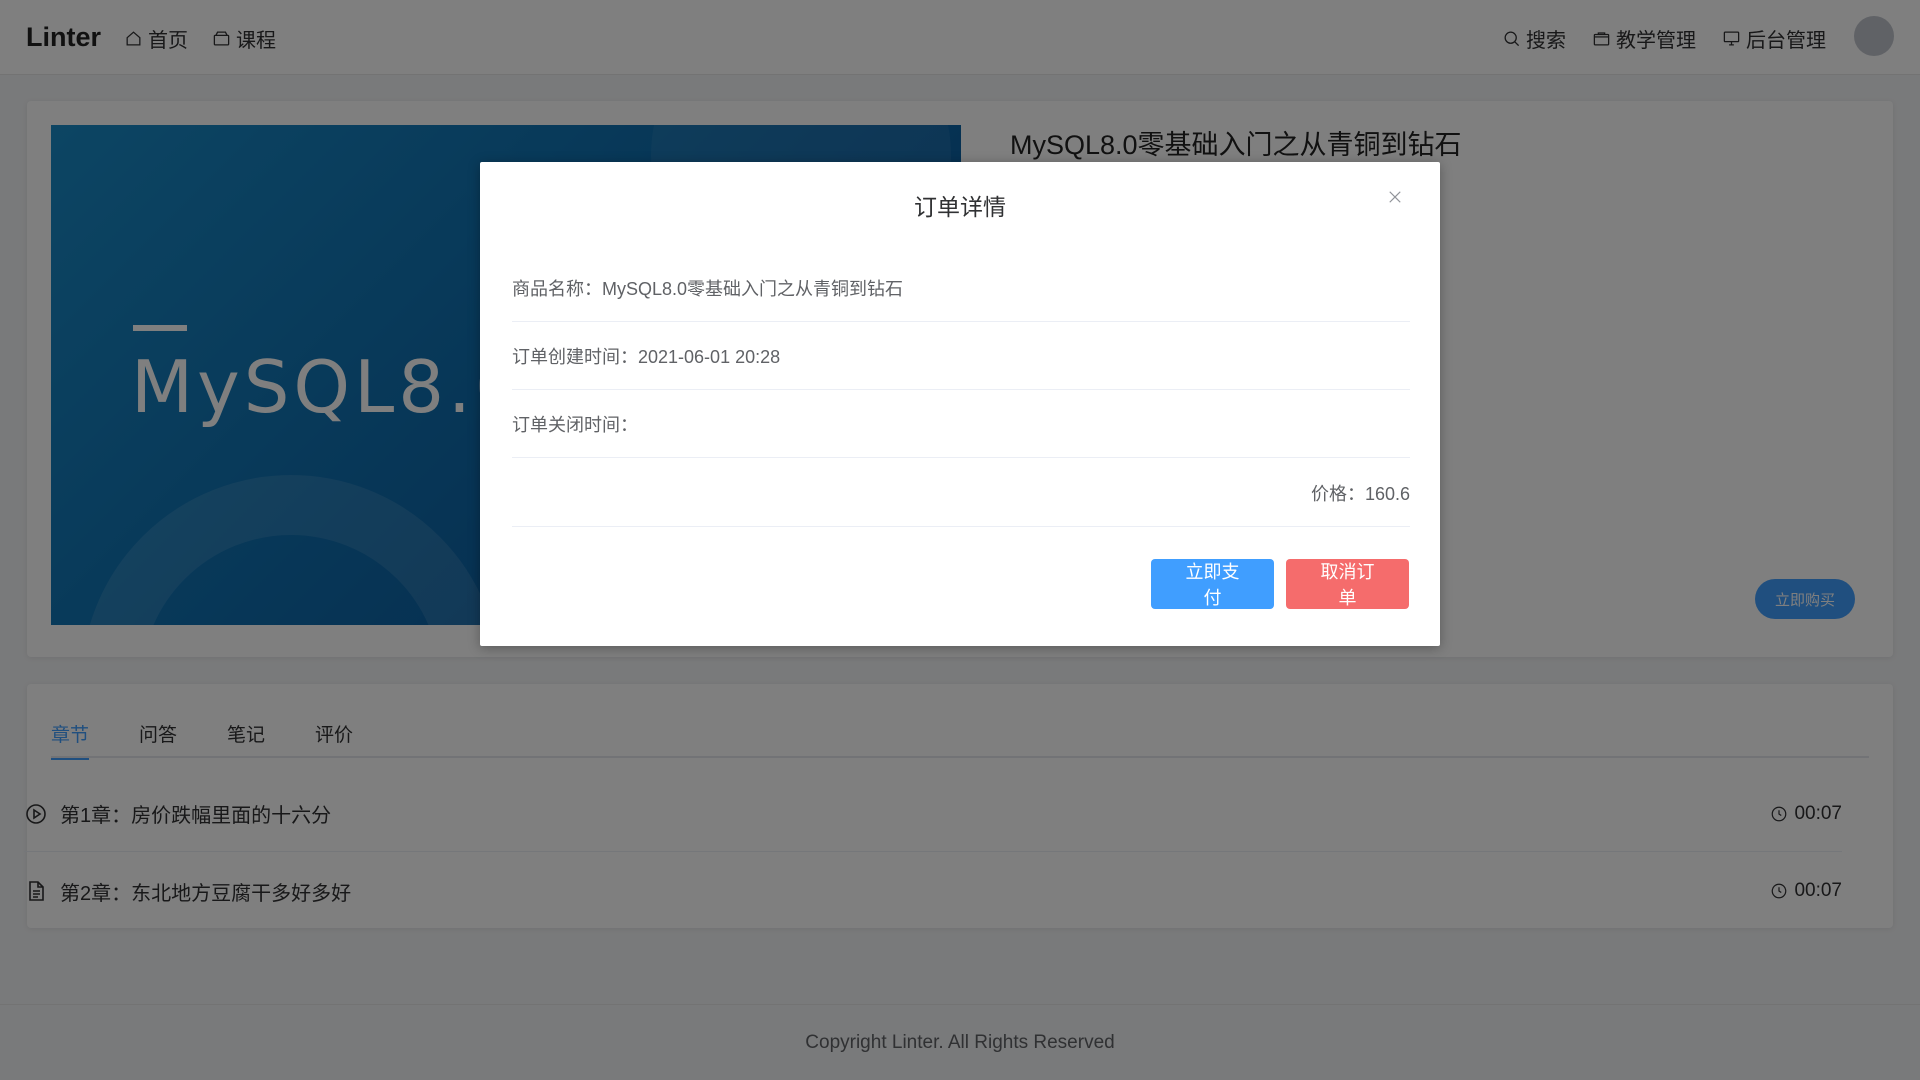 This screenshot has width=1920, height=1080. I want to click on order-created-time: 订单创建时间：2021-06-01 20:28, so click(961, 356).